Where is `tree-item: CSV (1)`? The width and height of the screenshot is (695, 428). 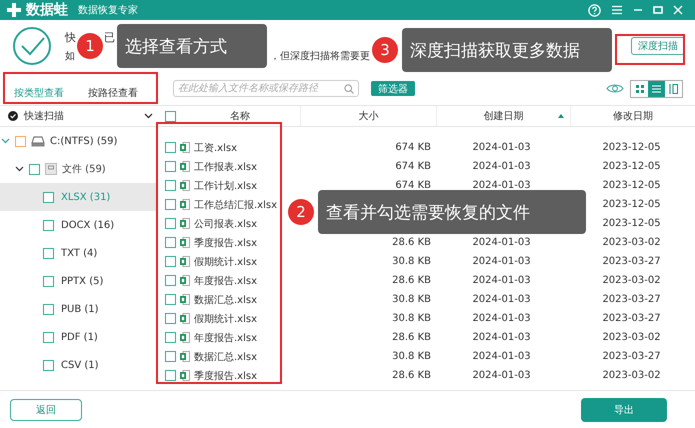
tree-item: CSV (1) is located at coordinates (78, 365).